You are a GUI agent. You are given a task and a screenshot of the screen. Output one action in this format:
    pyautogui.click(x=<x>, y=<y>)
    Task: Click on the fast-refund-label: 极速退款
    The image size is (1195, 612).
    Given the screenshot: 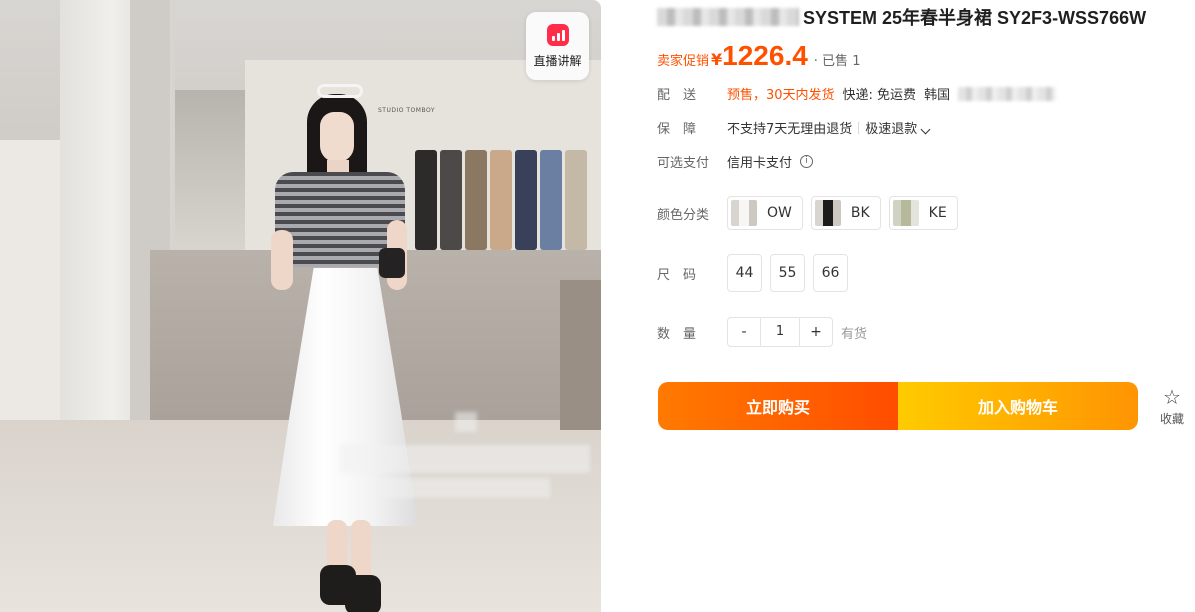 What is the action you would take?
    pyautogui.click(x=891, y=129)
    